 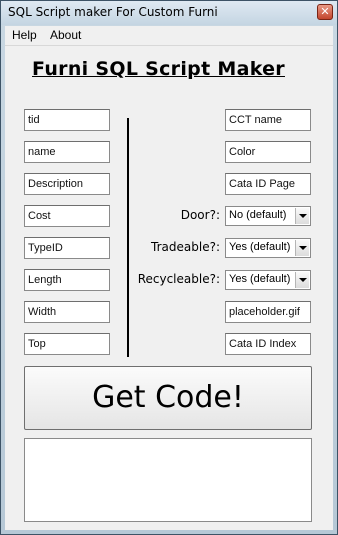 What do you see at coordinates (67, 184) in the screenshot?
I see `description-field: Description` at bounding box center [67, 184].